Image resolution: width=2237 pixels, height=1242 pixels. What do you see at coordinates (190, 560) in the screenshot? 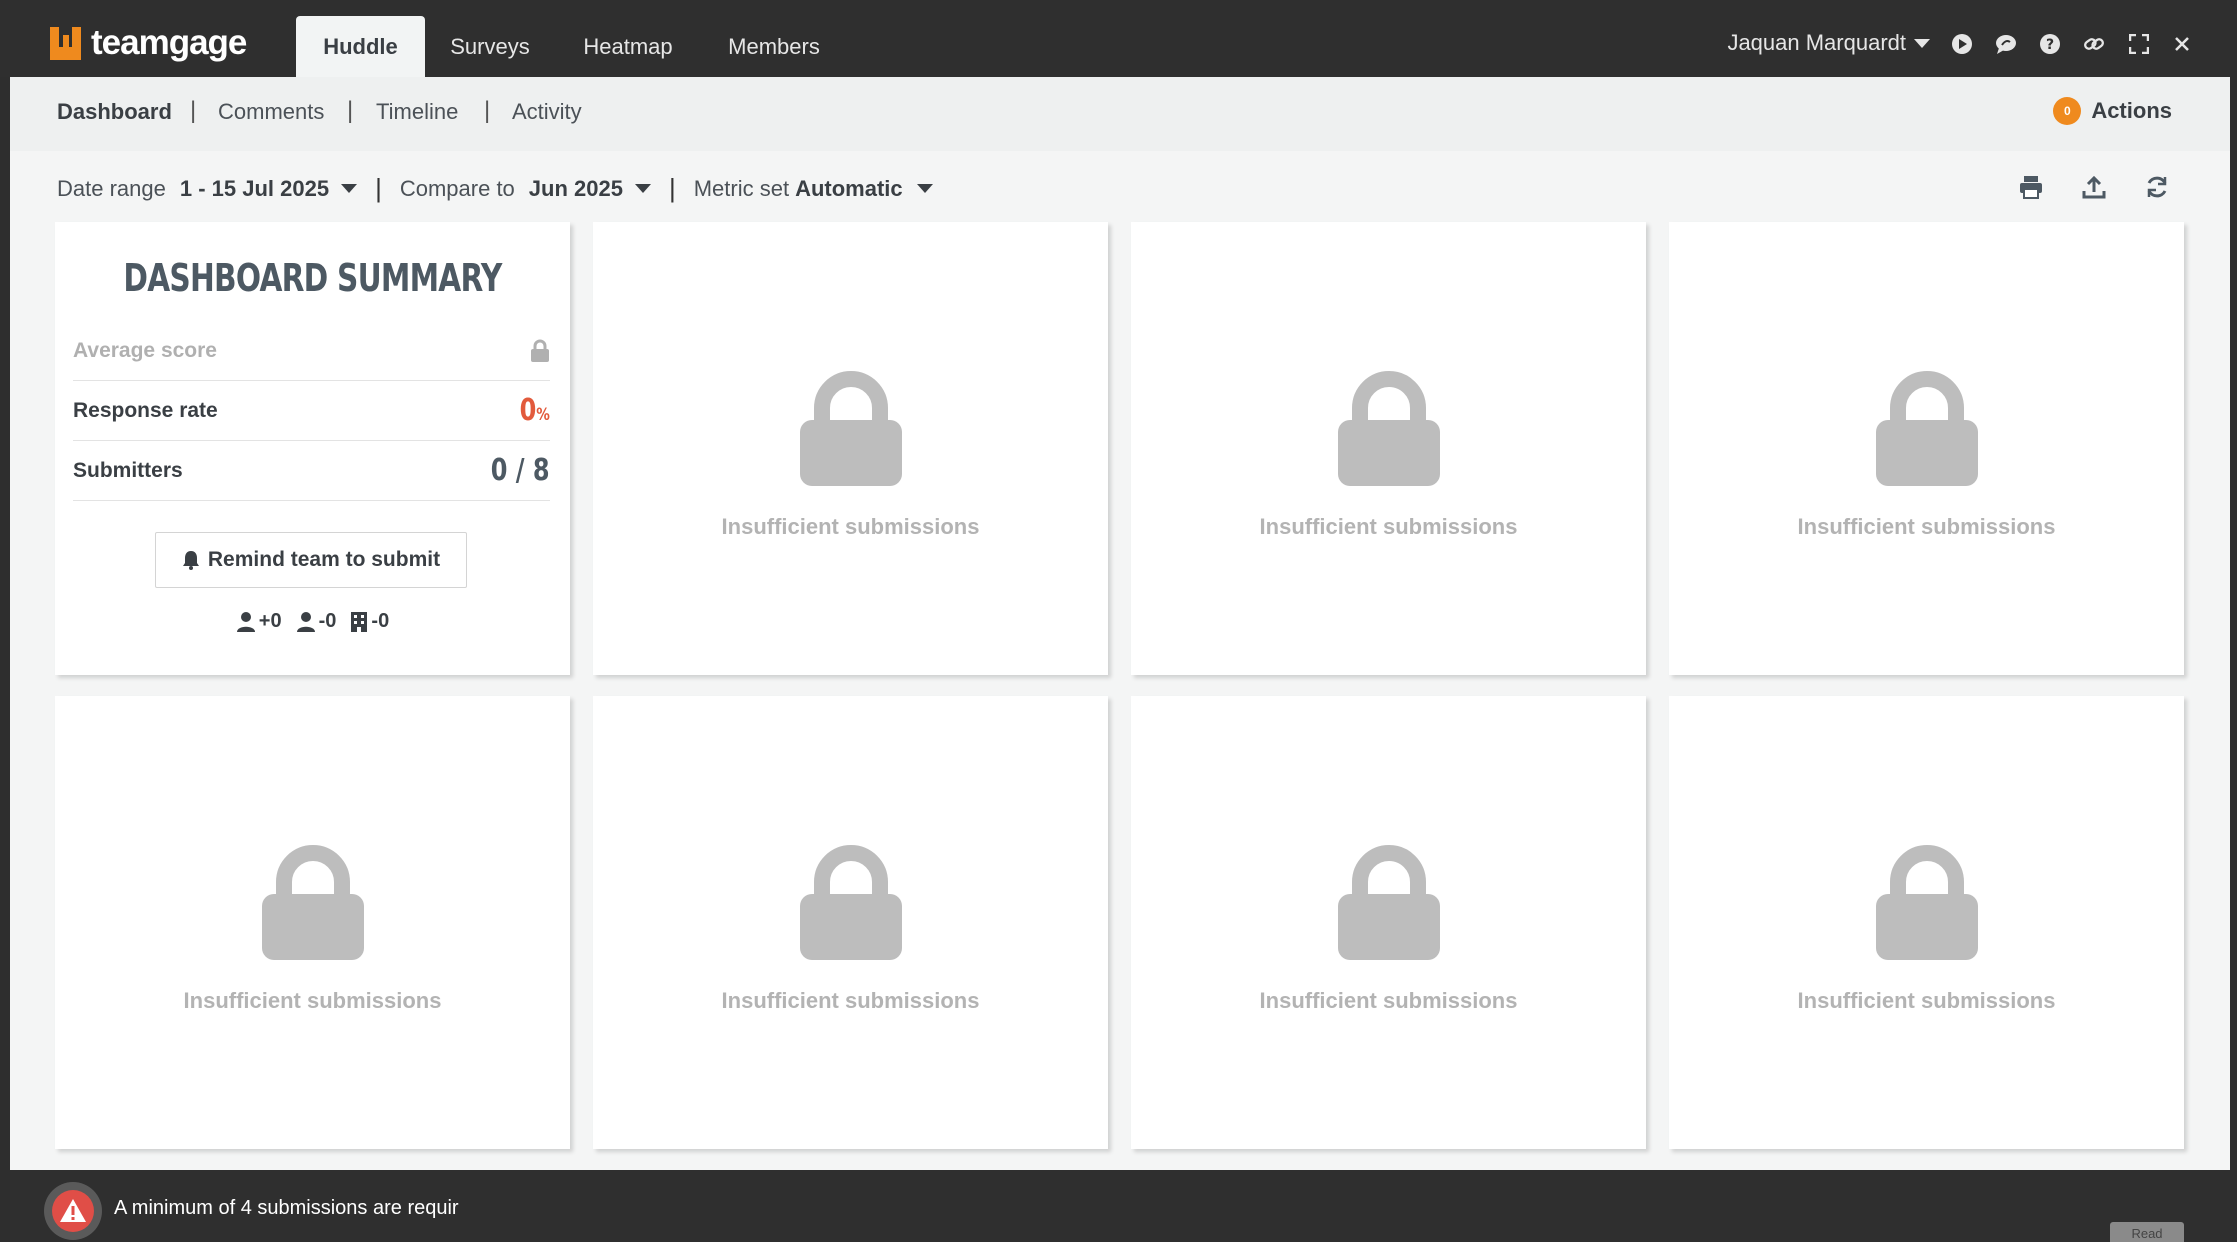
I see `bell-icon` at bounding box center [190, 560].